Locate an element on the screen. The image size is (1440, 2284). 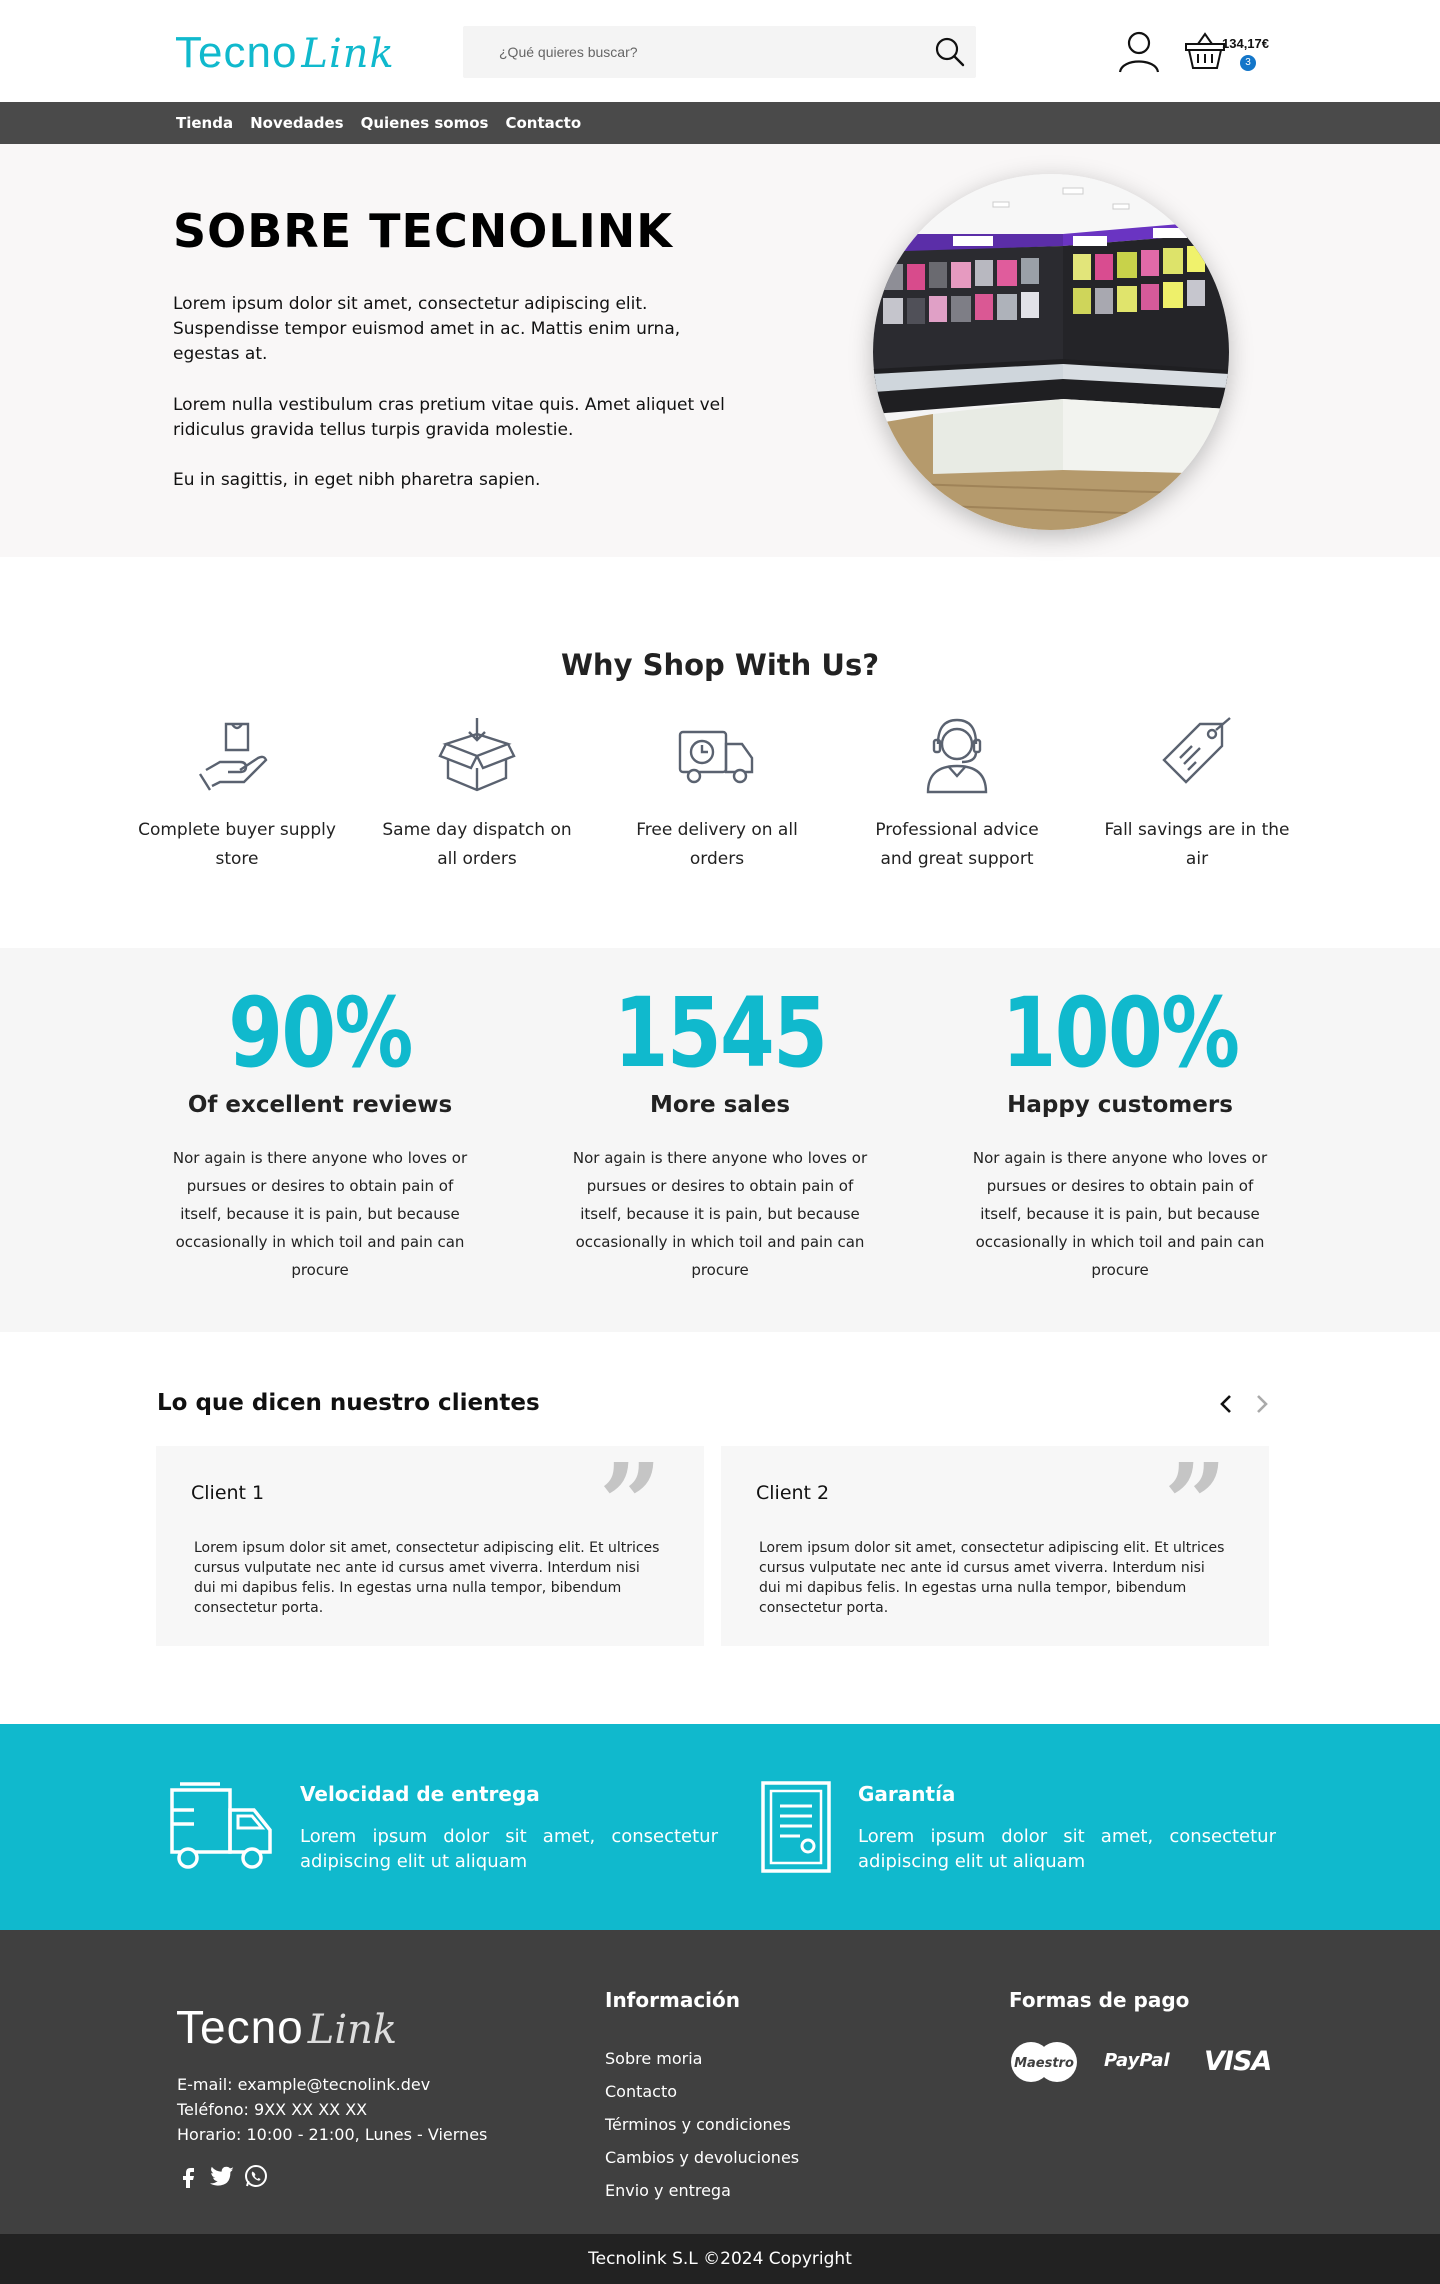
footer-info-title: Información is located at coordinates (673, 2000).